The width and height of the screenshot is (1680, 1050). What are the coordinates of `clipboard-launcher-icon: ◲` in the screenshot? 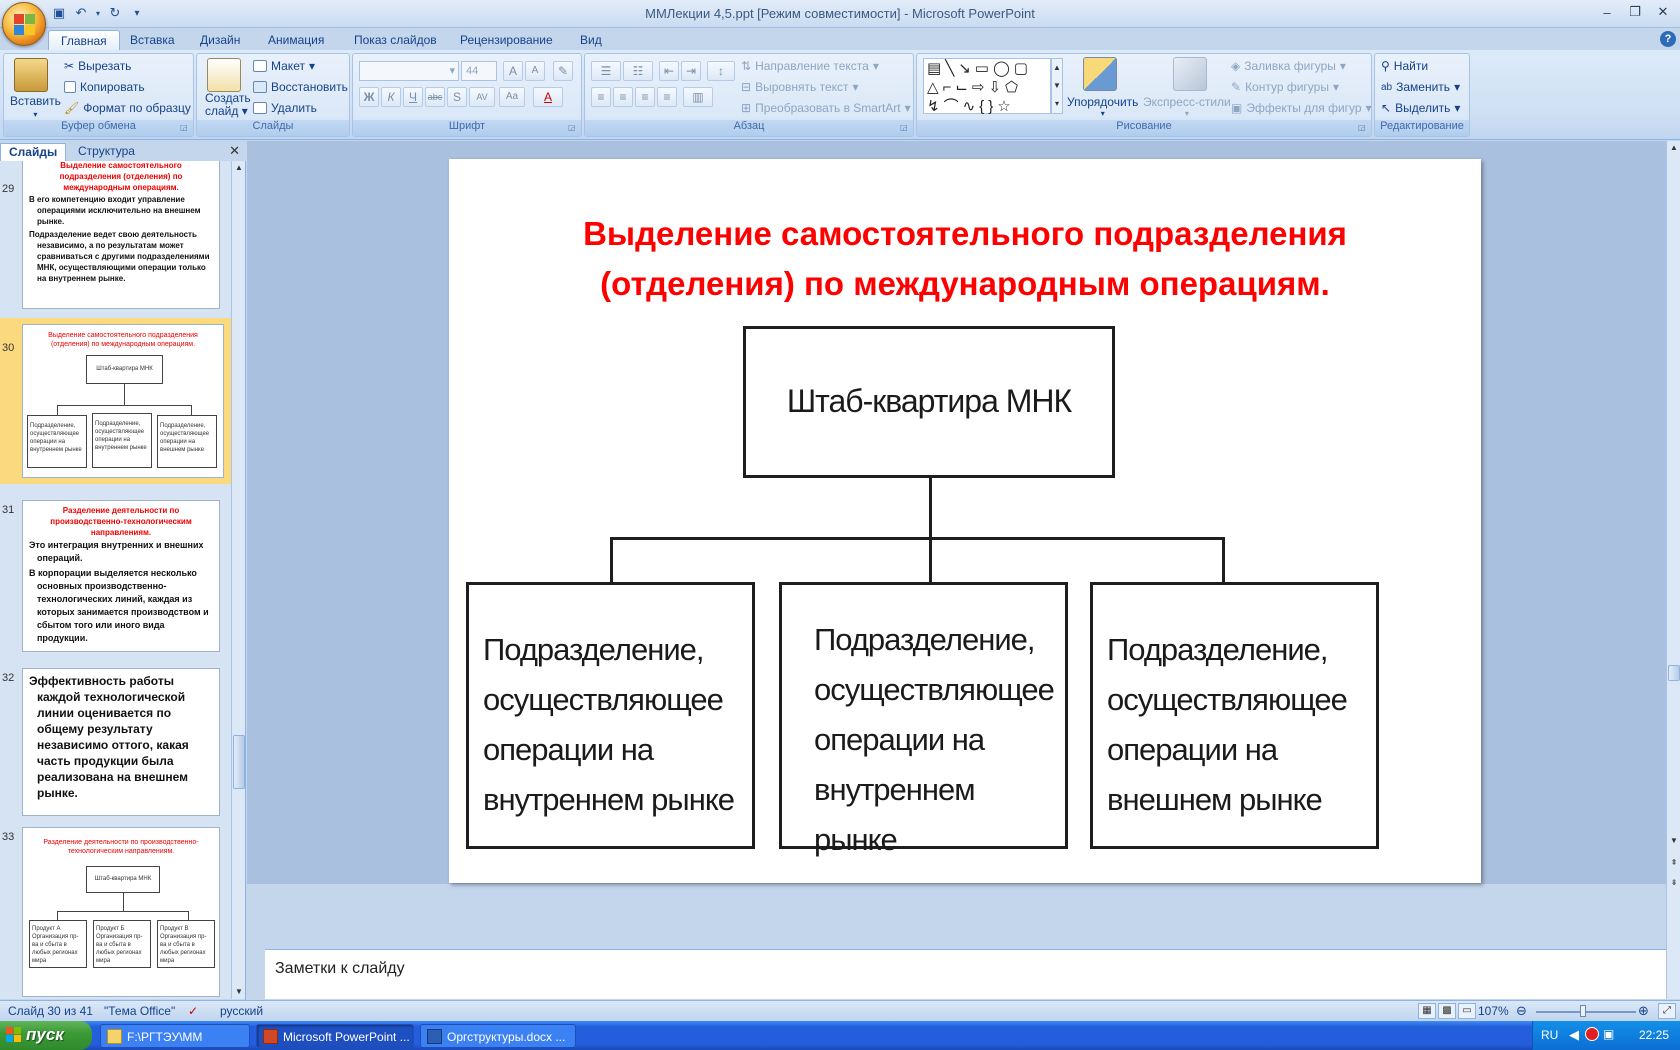 It's located at (185, 128).